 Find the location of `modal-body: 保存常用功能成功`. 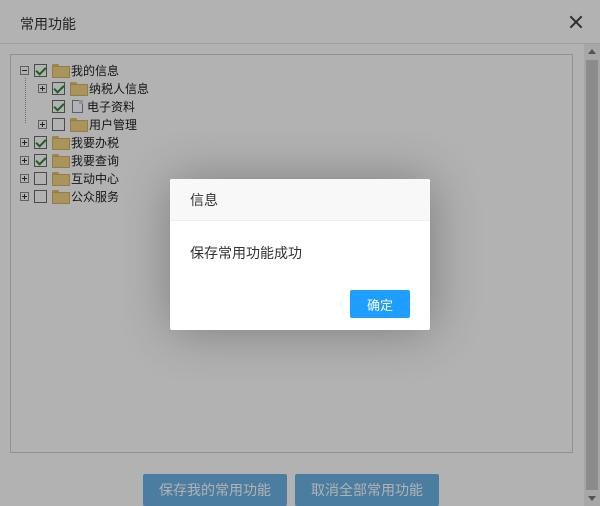

modal-body: 保存常用功能成功 is located at coordinates (300, 256).